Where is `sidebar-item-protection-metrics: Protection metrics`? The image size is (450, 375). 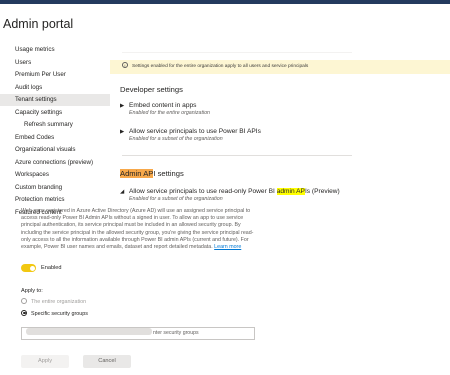 sidebar-item-protection-metrics: Protection metrics is located at coordinates (55, 200).